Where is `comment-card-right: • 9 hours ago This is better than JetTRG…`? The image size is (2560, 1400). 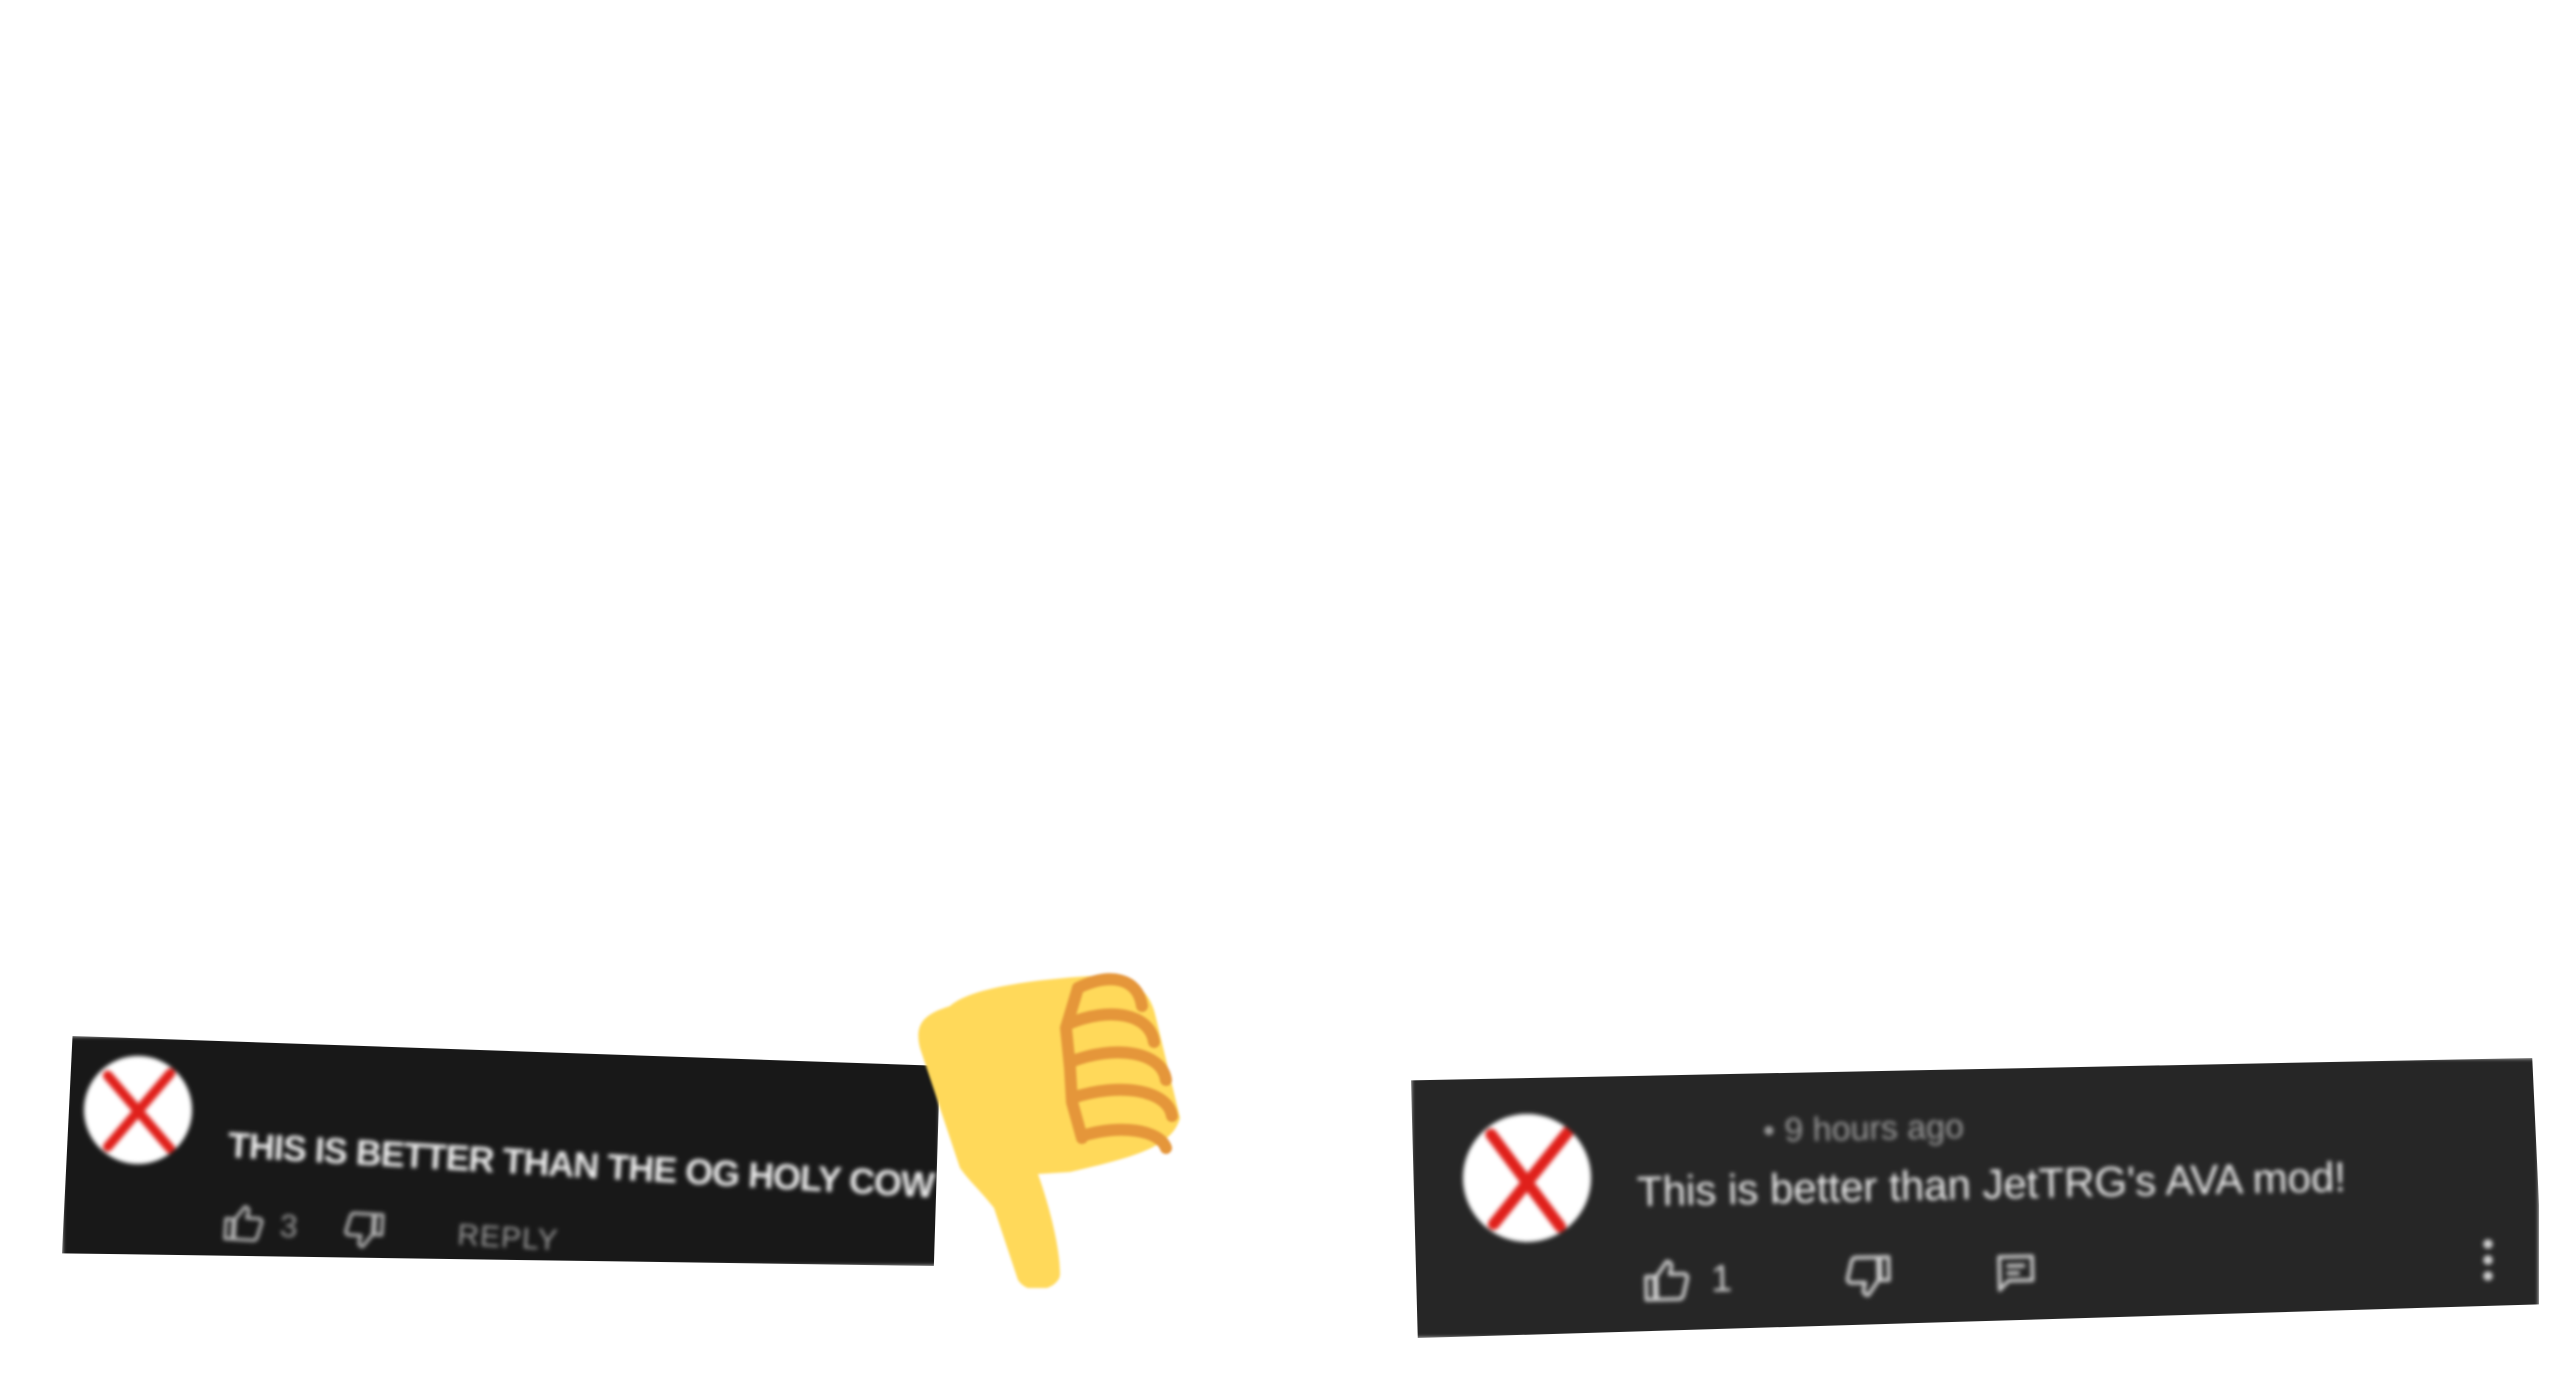 comment-card-right: • 9 hours ago This is better than JetTRG… is located at coordinates (1975, 1198).